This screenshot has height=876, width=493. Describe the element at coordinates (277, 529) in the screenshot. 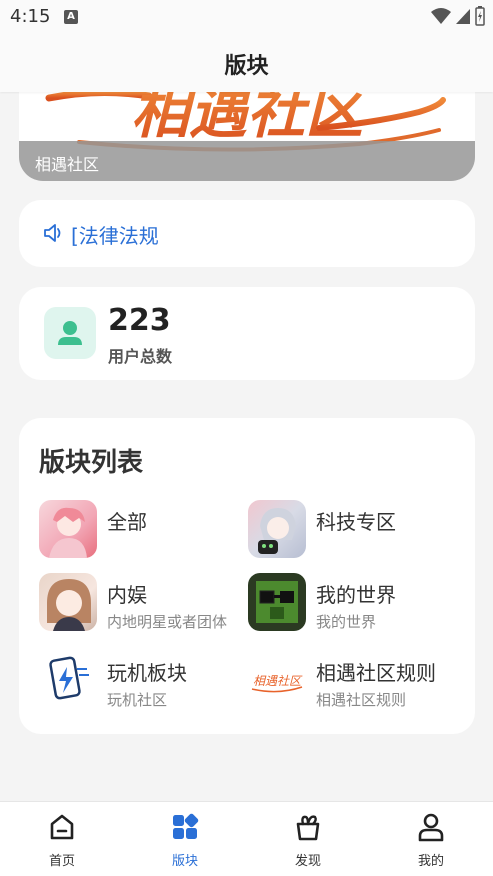

I see `board-thumb-tech` at that location.